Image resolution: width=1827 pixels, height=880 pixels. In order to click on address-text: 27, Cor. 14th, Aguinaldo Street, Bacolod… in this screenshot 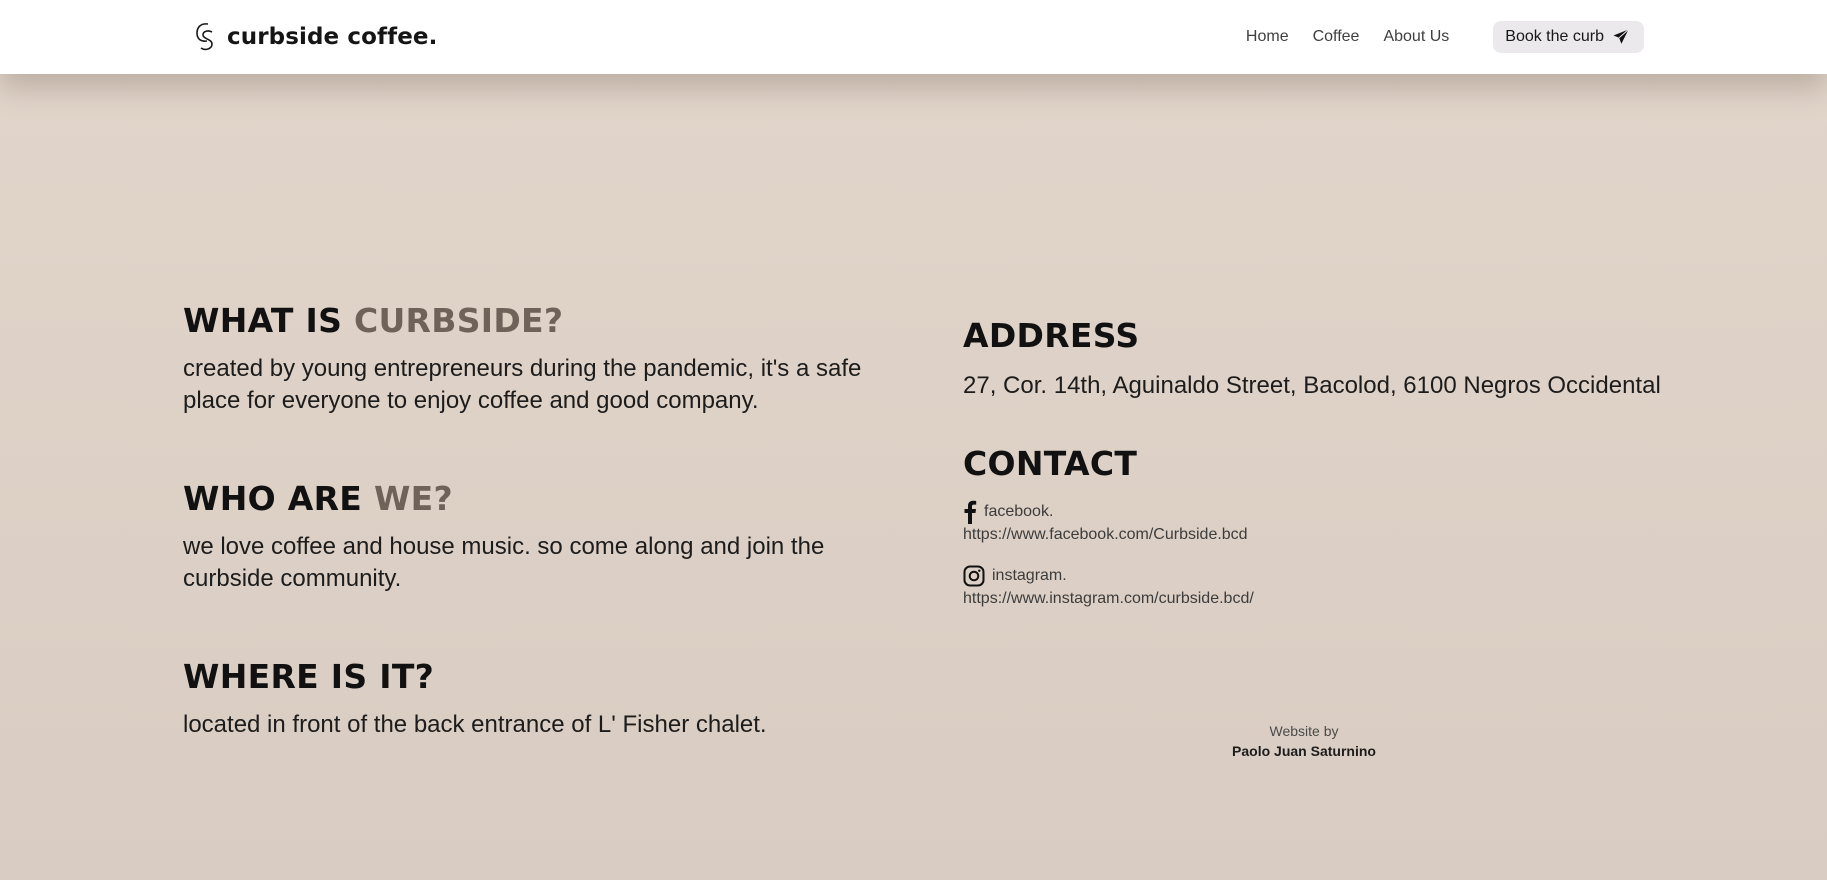, I will do `click(1312, 385)`.